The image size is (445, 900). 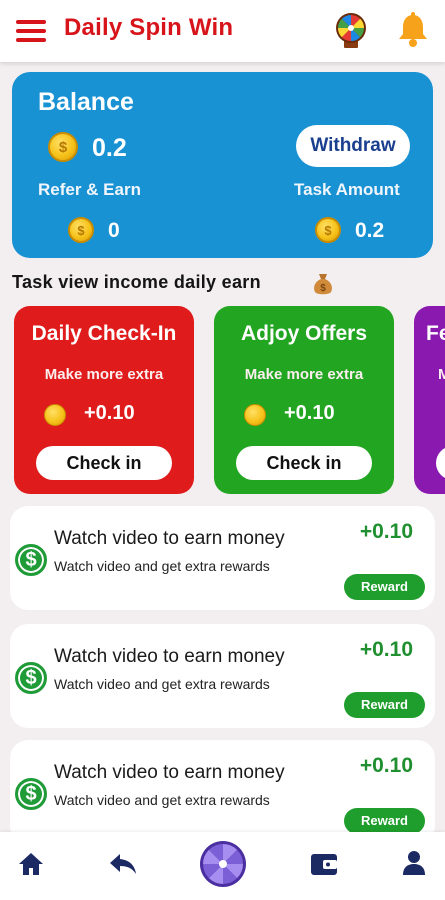 I want to click on balance-title: Balance, so click(x=86, y=102).